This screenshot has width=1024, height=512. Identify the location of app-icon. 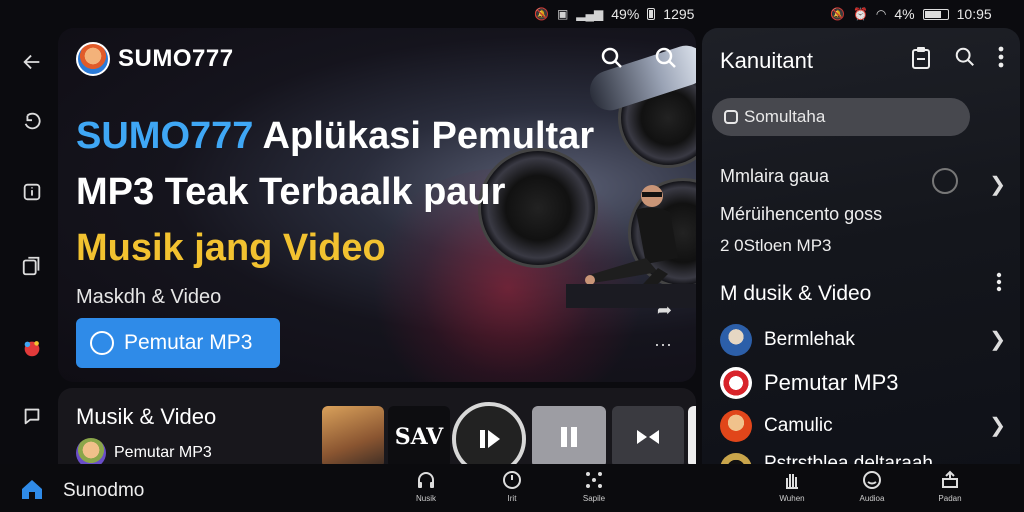
(32, 348).